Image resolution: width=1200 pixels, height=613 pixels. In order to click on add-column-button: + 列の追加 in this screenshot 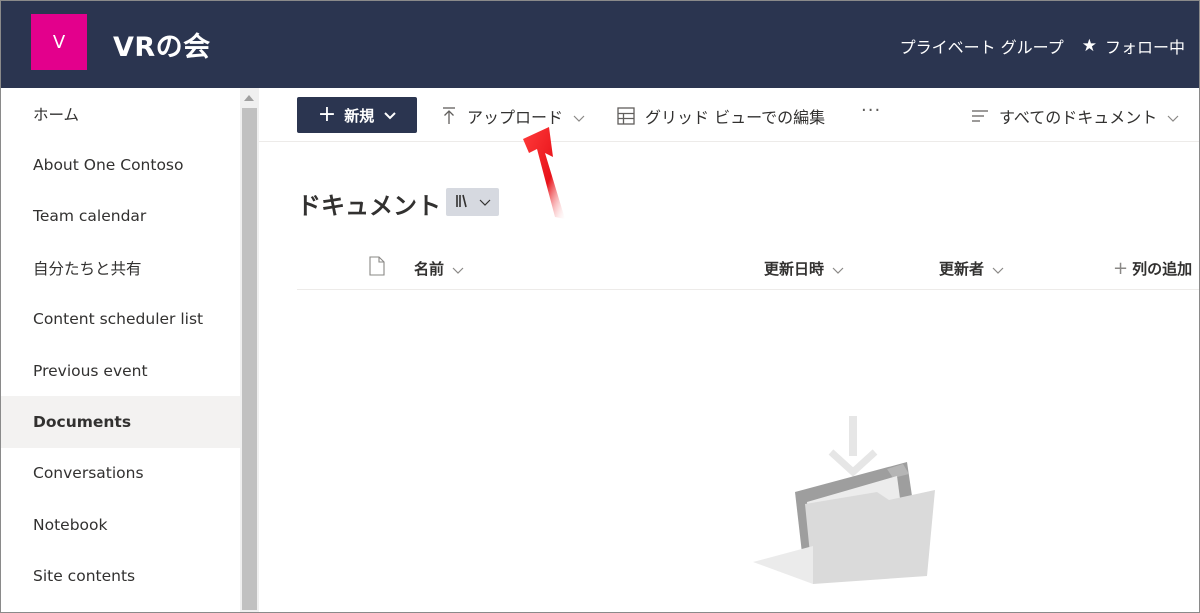, I will do `click(1152, 268)`.